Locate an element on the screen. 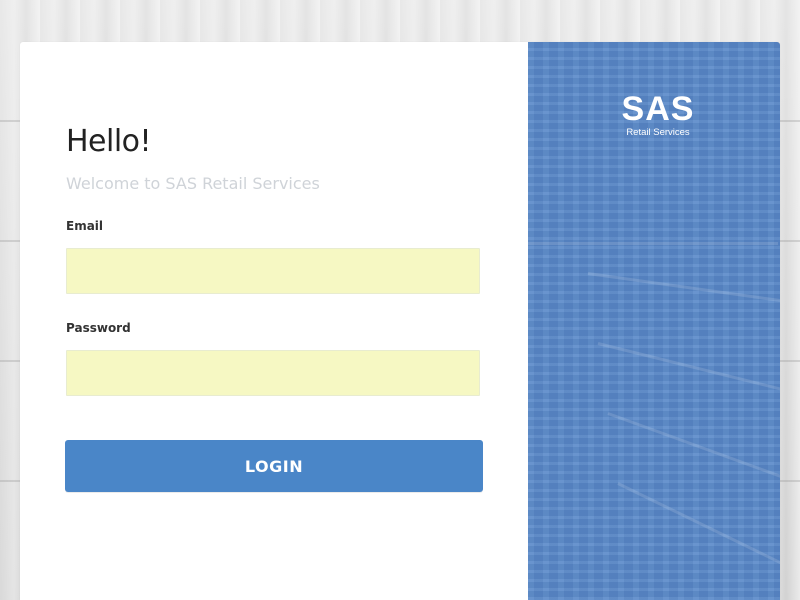 Image resolution: width=800 pixels, height=600 pixels. logo-main-text: SAS is located at coordinates (658, 109).